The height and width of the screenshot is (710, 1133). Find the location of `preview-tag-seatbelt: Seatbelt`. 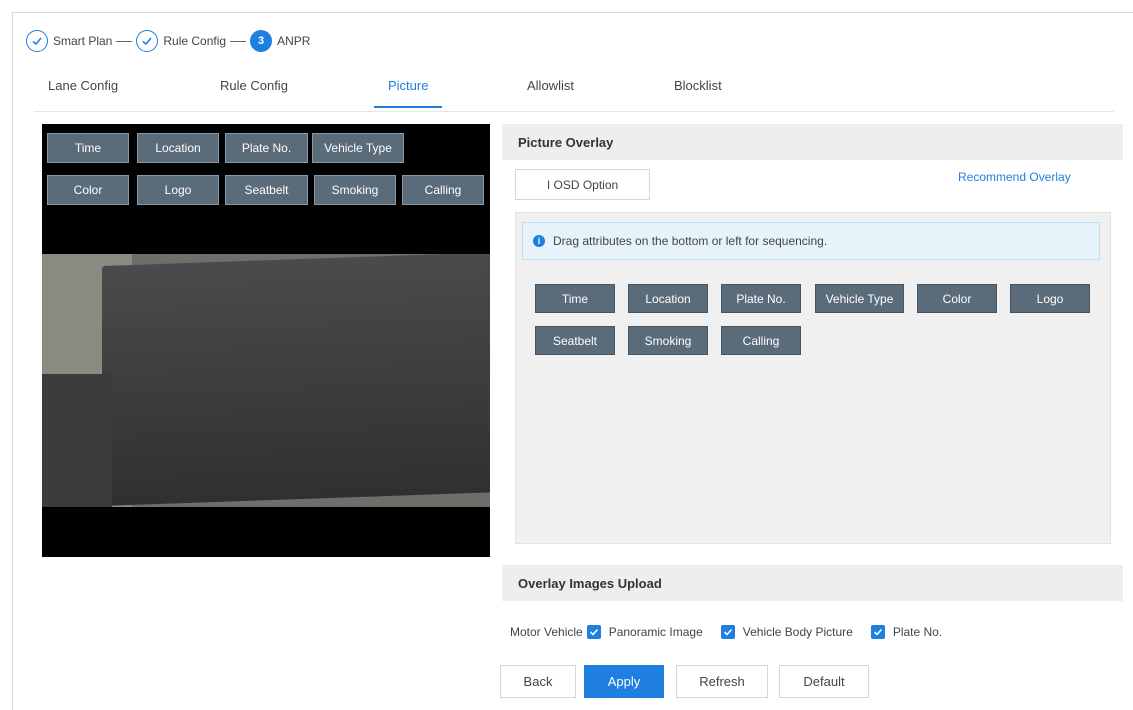

preview-tag-seatbelt: Seatbelt is located at coordinates (266, 190).